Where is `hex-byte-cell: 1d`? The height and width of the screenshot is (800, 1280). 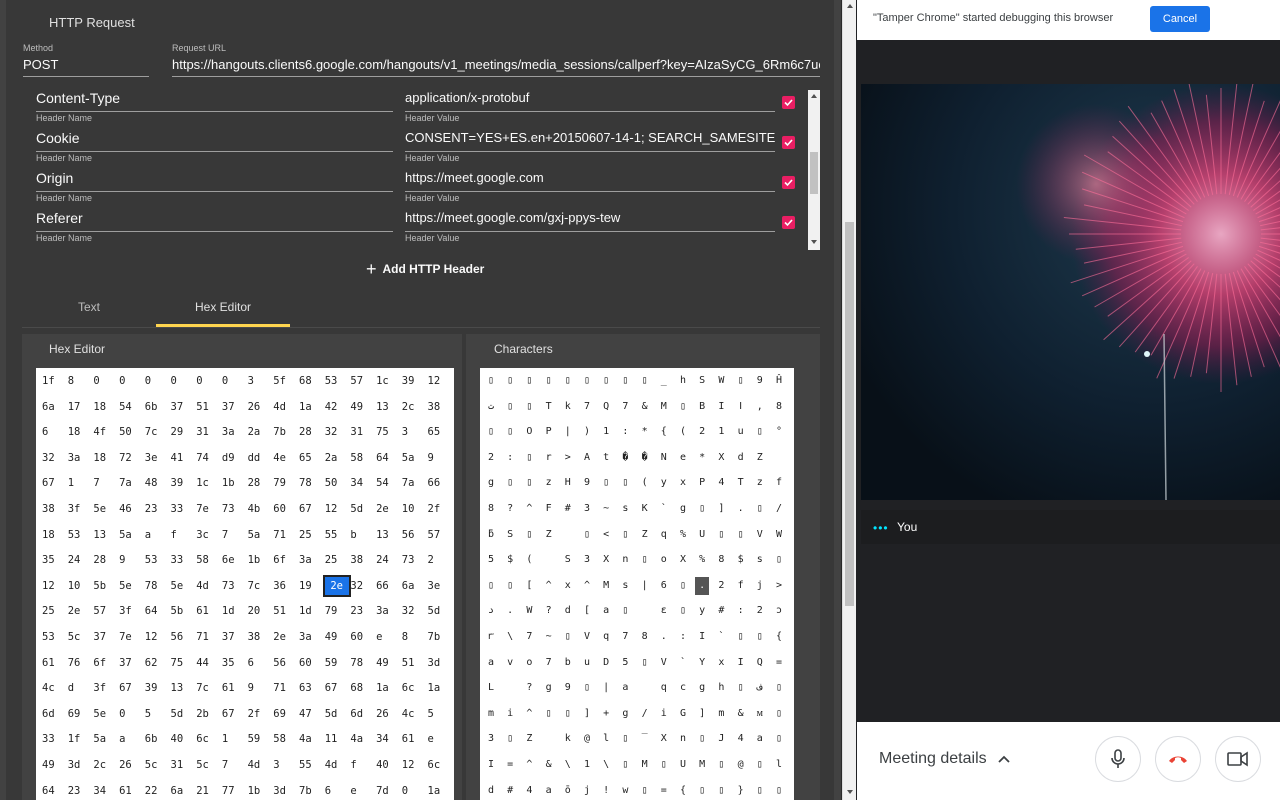 hex-byte-cell: 1d is located at coordinates (311, 611).